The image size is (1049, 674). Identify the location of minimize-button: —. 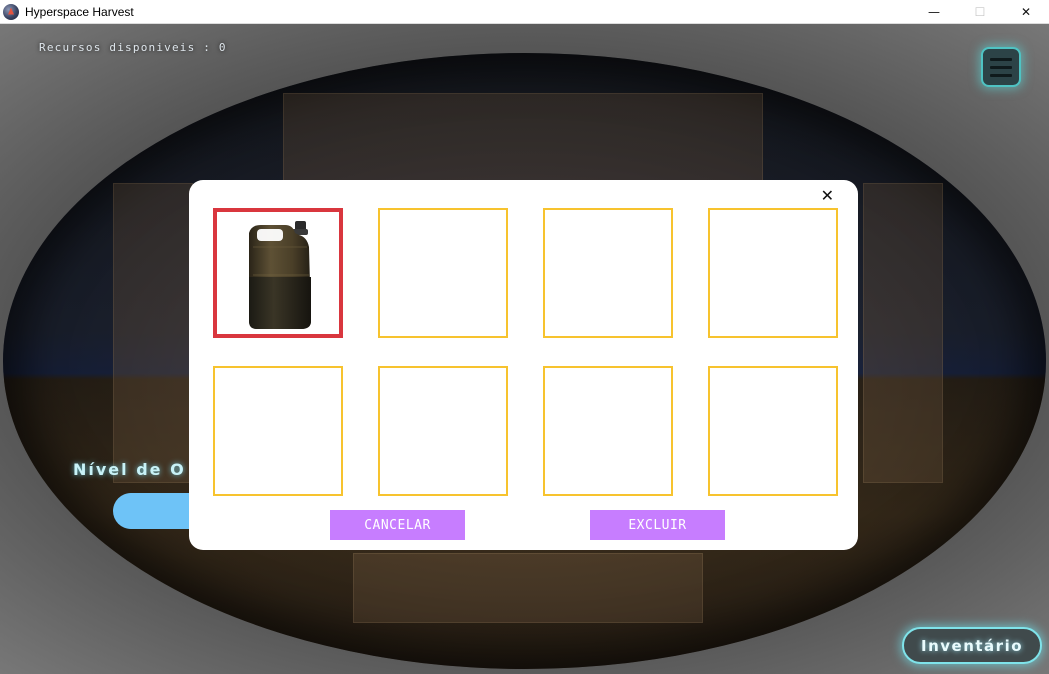
(934, 12).